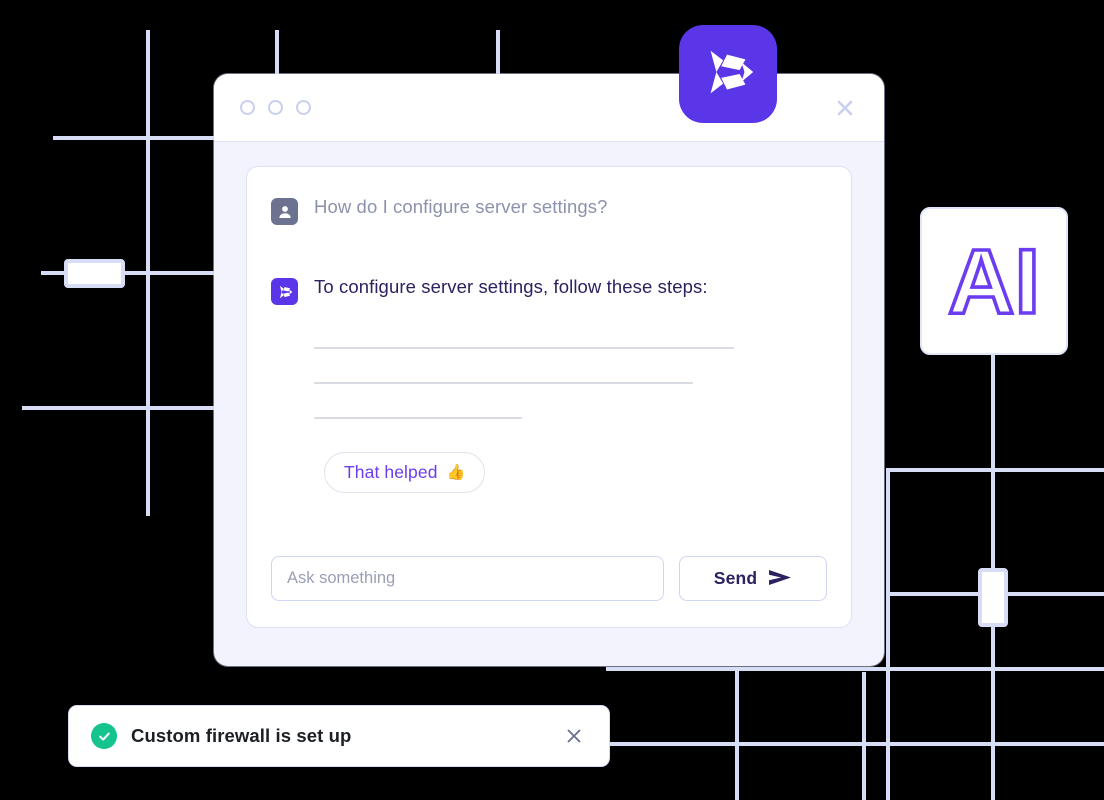  What do you see at coordinates (735, 578) in the screenshot?
I see `send-button-label: Send` at bounding box center [735, 578].